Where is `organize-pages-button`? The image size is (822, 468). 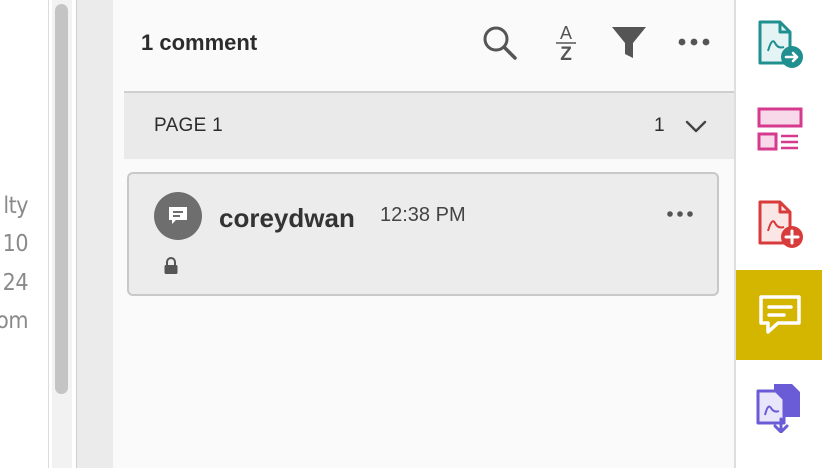 organize-pages-button is located at coordinates (779, 130).